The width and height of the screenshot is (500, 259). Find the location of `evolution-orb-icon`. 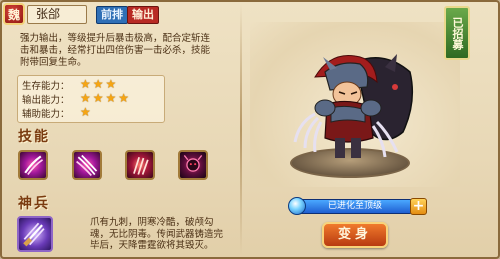

evolution-orb-icon is located at coordinates (297, 206).